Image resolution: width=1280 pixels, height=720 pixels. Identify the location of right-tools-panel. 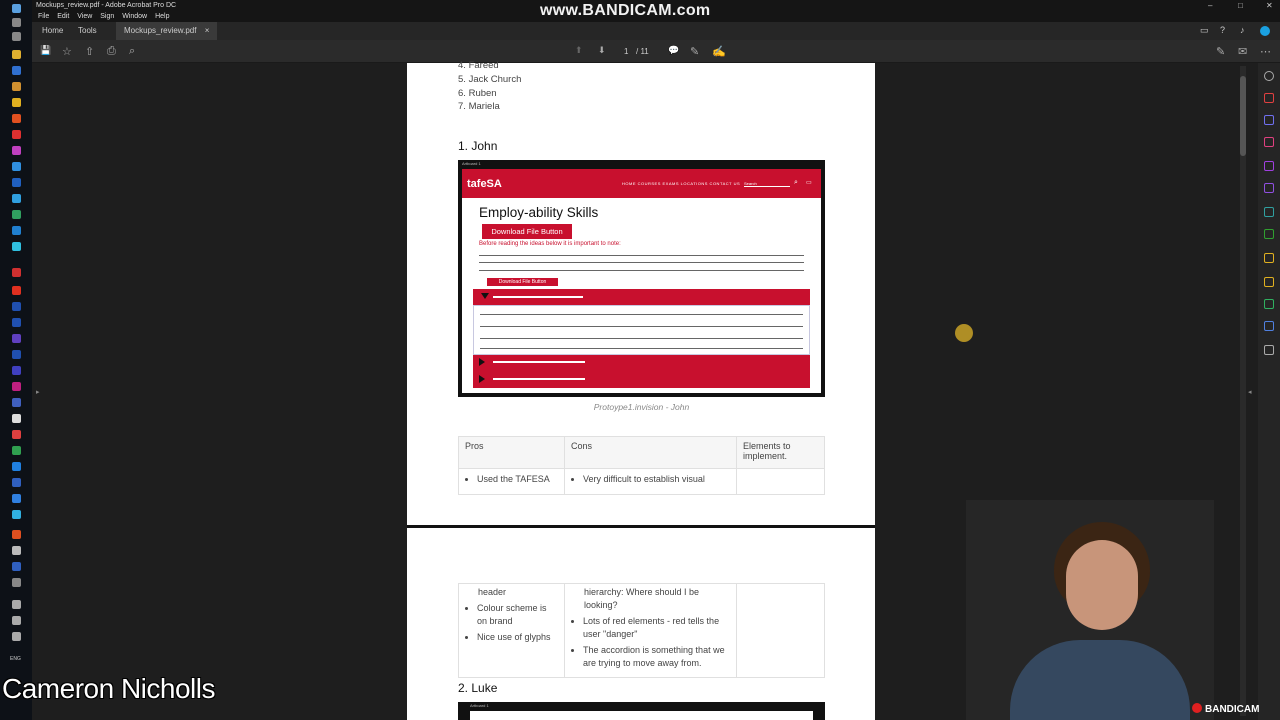
(1269, 391).